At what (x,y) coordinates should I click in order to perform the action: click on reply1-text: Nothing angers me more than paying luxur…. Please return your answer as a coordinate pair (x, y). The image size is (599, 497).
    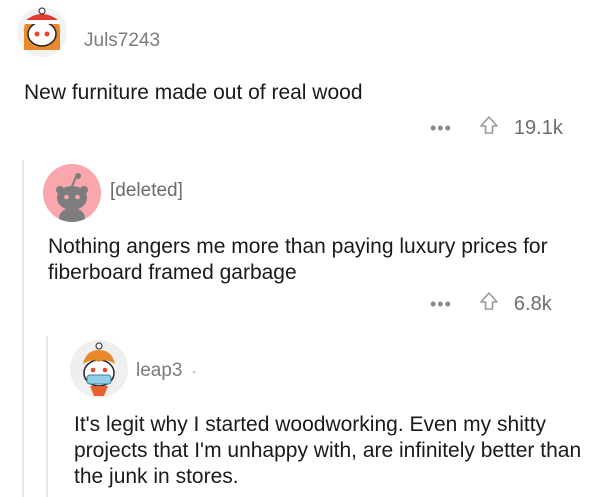
    Looking at the image, I should click on (298, 259).